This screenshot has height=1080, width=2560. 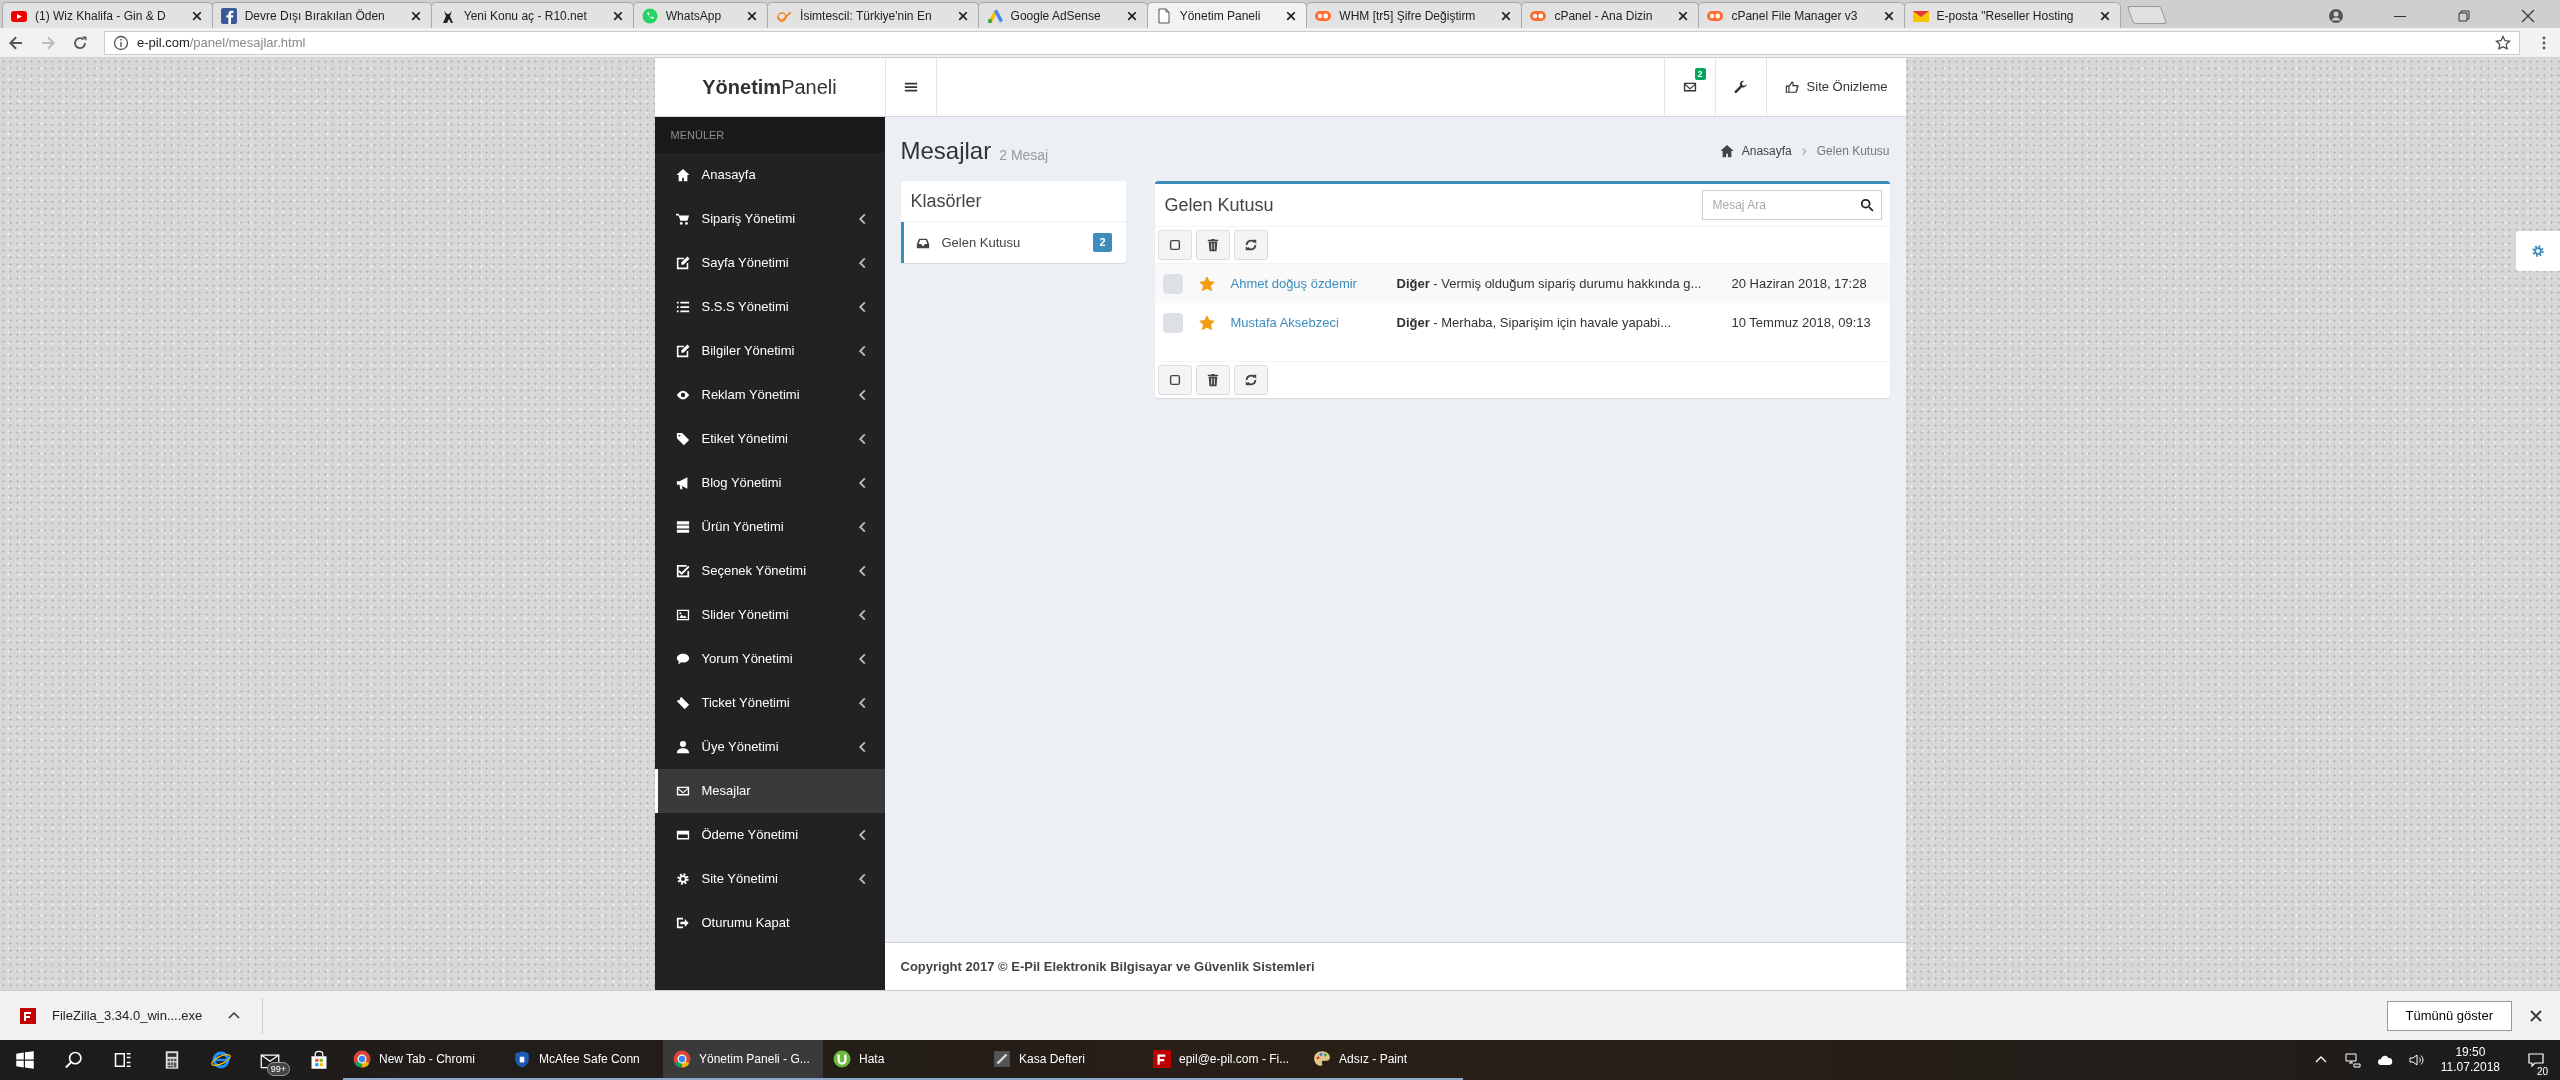 I want to click on search-field: Mesaj Ara, so click(x=1791, y=205).